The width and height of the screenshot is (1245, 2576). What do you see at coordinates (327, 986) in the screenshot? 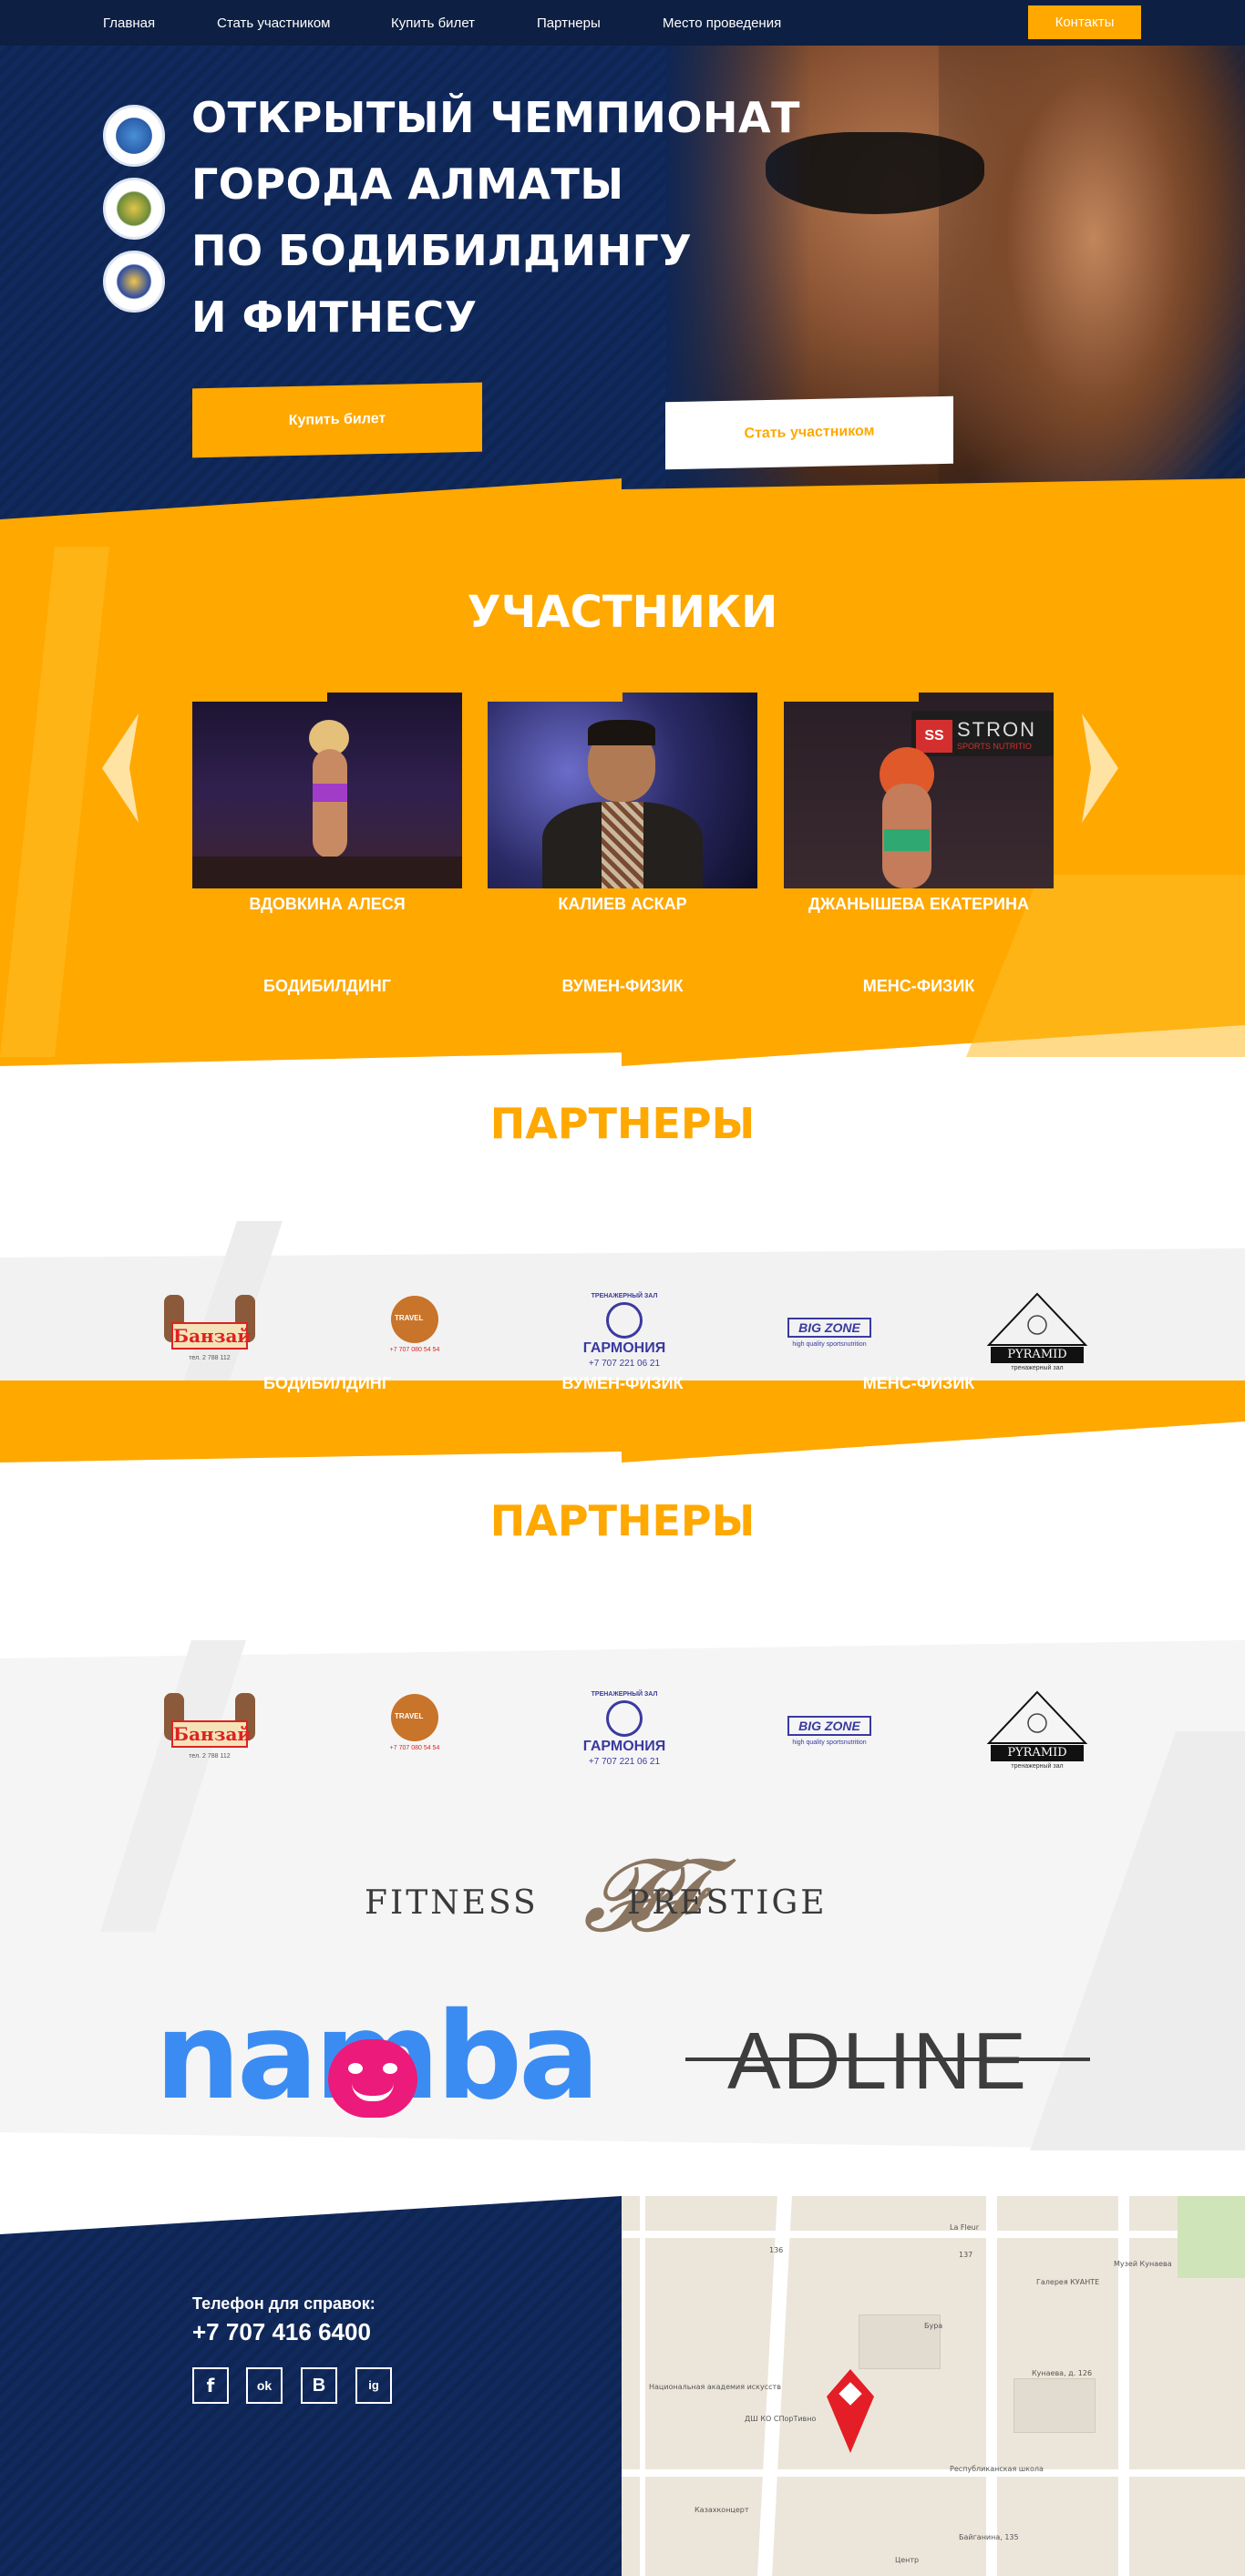
I see `participant-category: БОДИБИЛДИНГ` at bounding box center [327, 986].